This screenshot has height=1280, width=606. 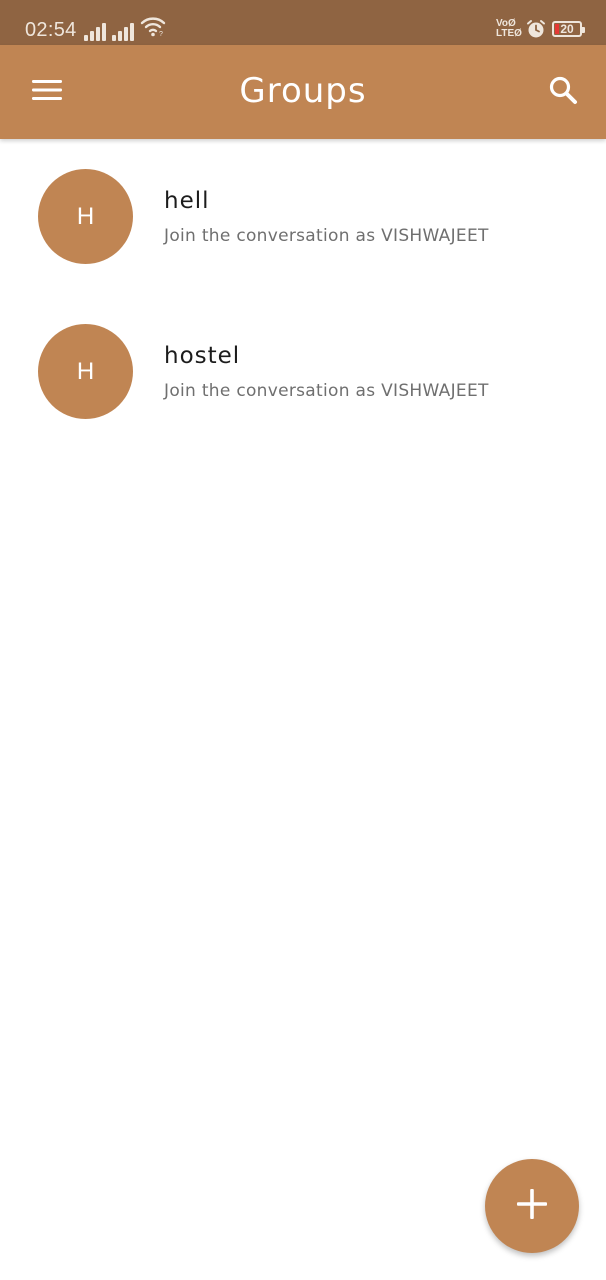 What do you see at coordinates (51, 30) in the screenshot?
I see `status-time: 02:54` at bounding box center [51, 30].